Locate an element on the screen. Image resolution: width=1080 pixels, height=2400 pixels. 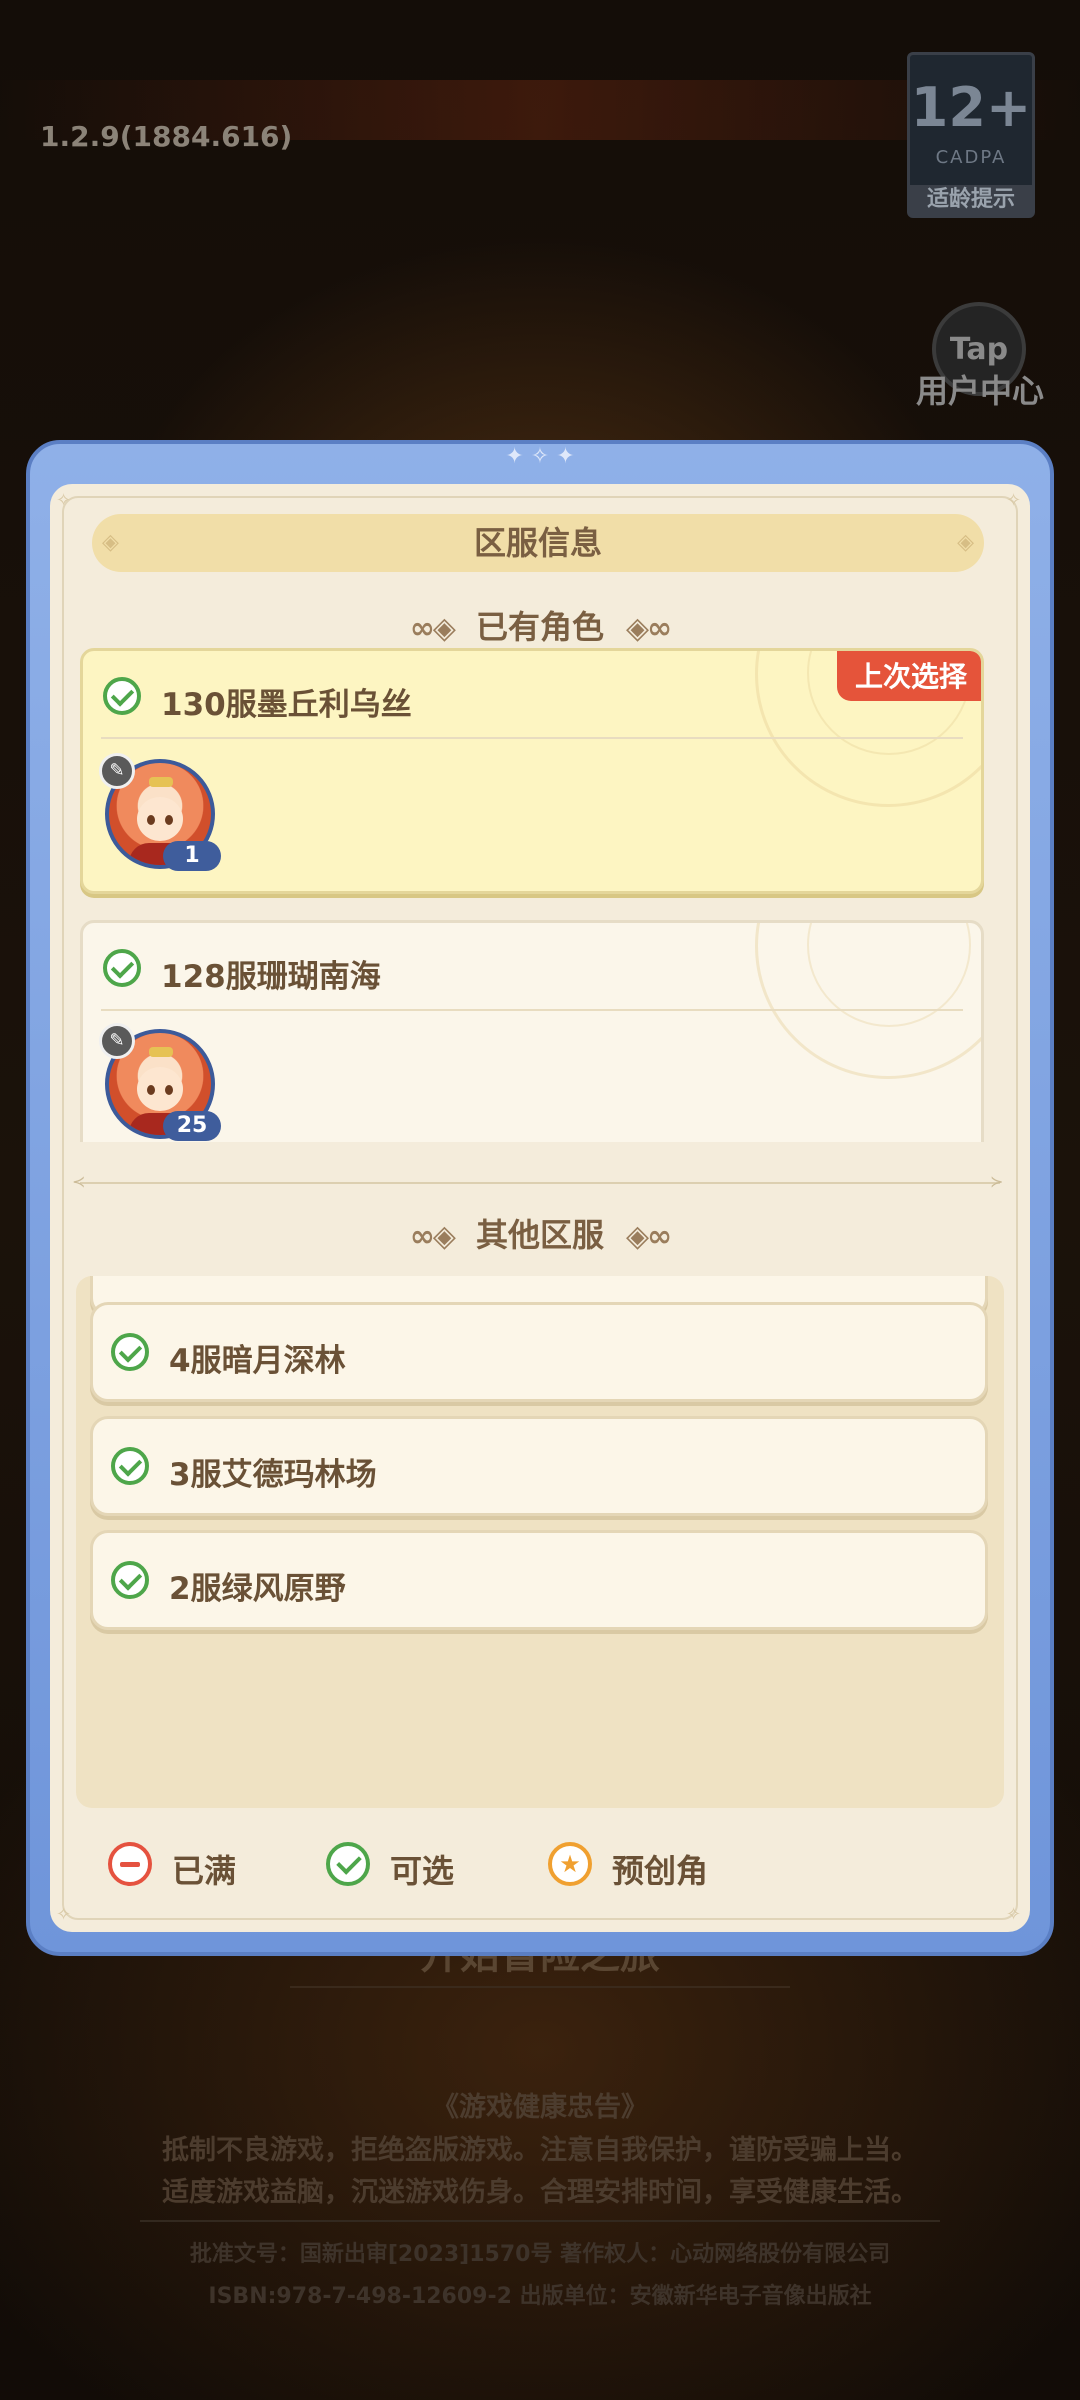
age-rating-org: CADPA is located at coordinates (971, 157).